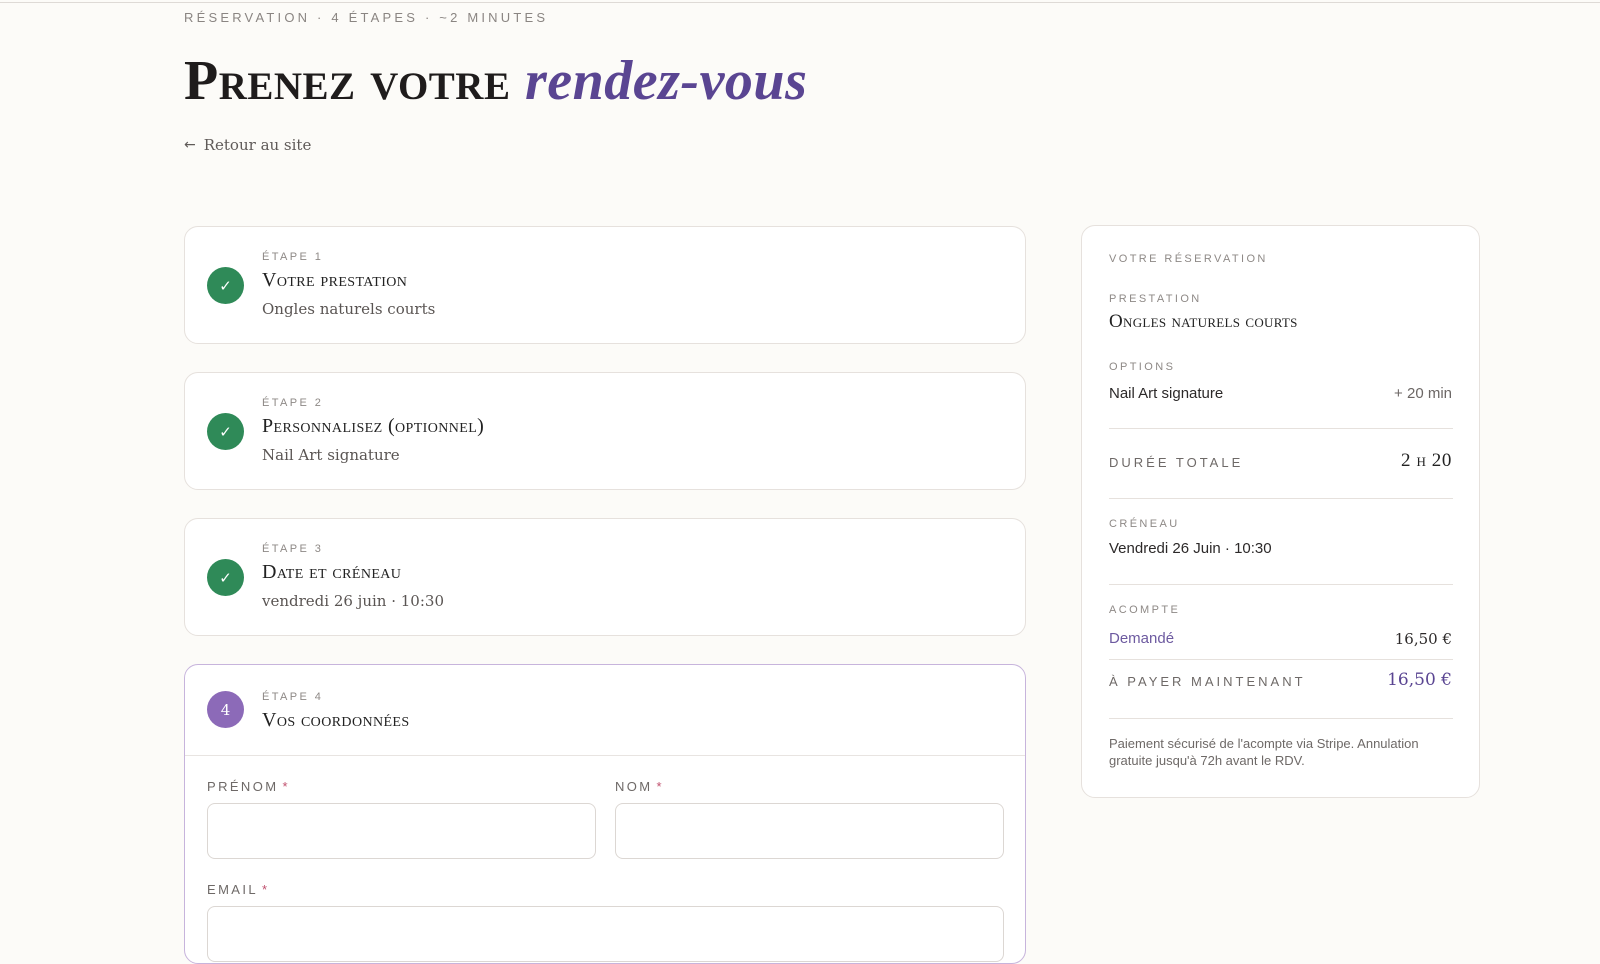 This screenshot has height=964, width=1600. What do you see at coordinates (373, 426) in the screenshot?
I see `step-title: Personnalisez (optionnel)` at bounding box center [373, 426].